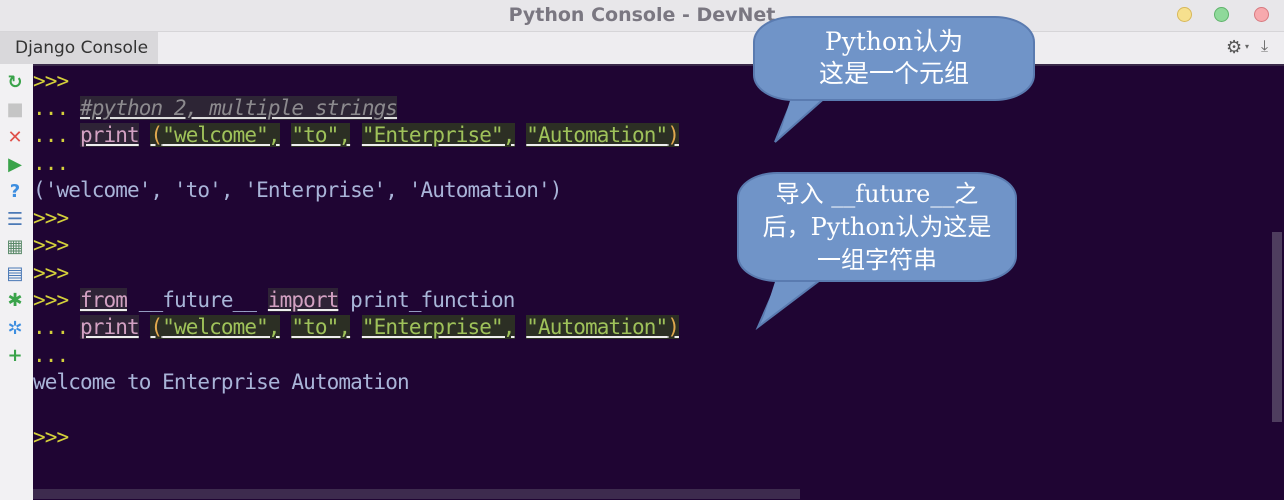  Describe the element at coordinates (238, 108) in the screenshot. I see `comment-token: #python 2, multiple strings` at that location.